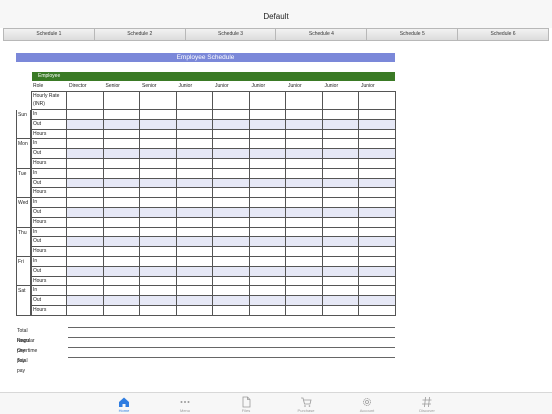 This screenshot has height=414, width=552. I want to click on role-header: Director, so click(77, 86).